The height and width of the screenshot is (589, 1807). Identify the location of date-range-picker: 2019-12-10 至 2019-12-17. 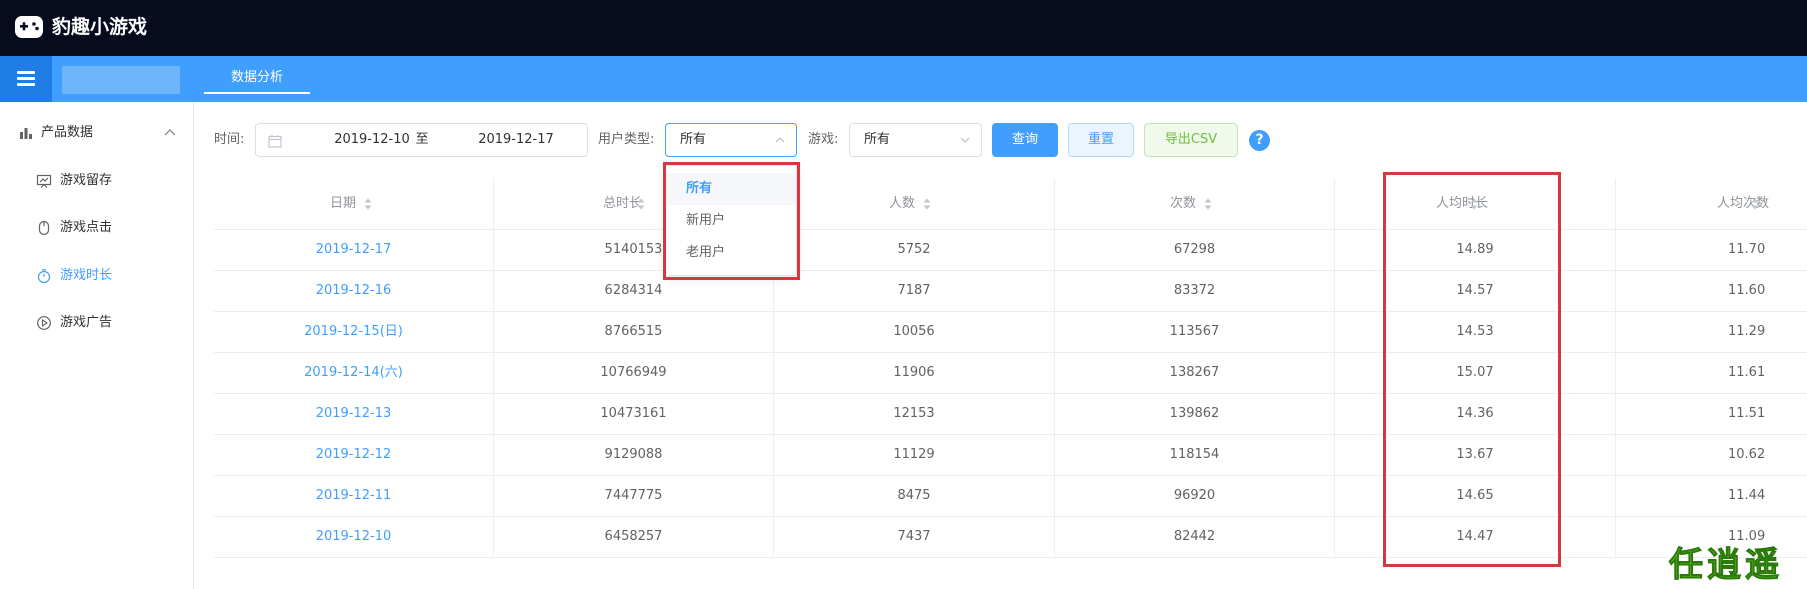
(421, 140).